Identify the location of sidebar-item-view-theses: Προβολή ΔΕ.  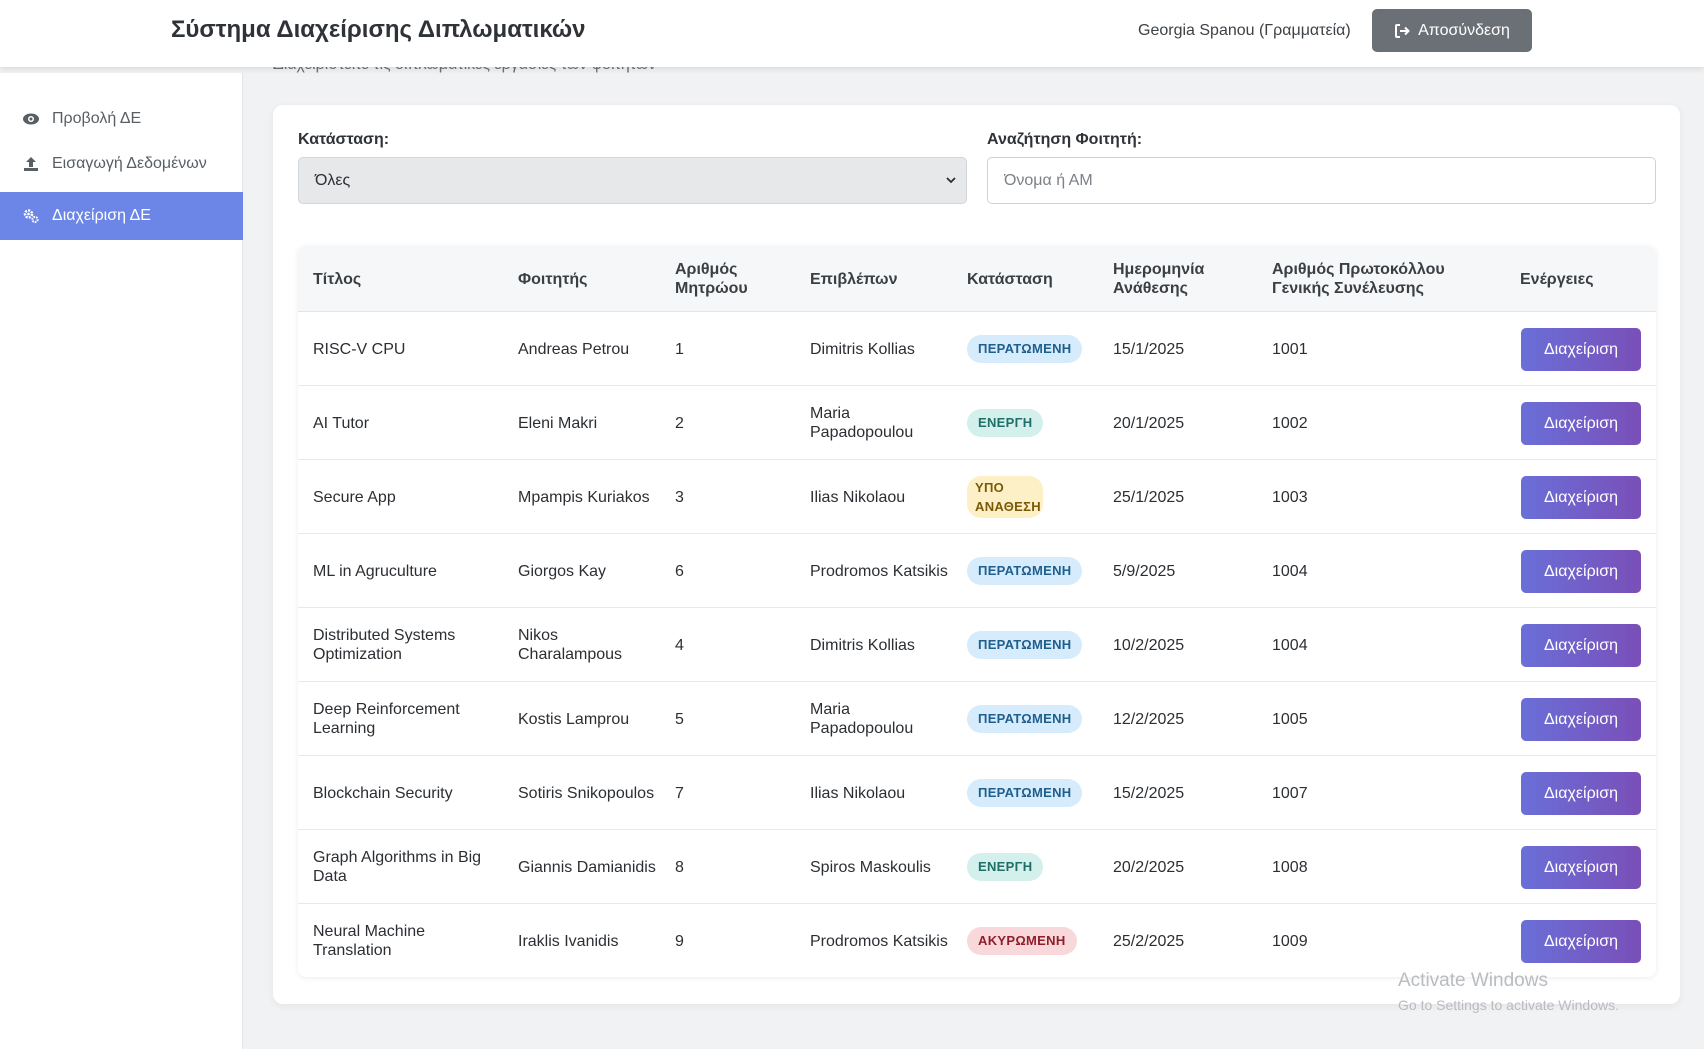
(121, 119).